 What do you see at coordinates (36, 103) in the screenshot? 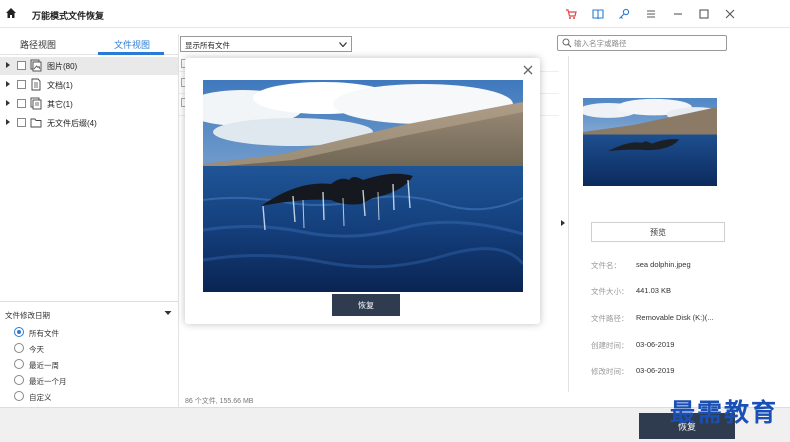
I see `other-files-icon` at bounding box center [36, 103].